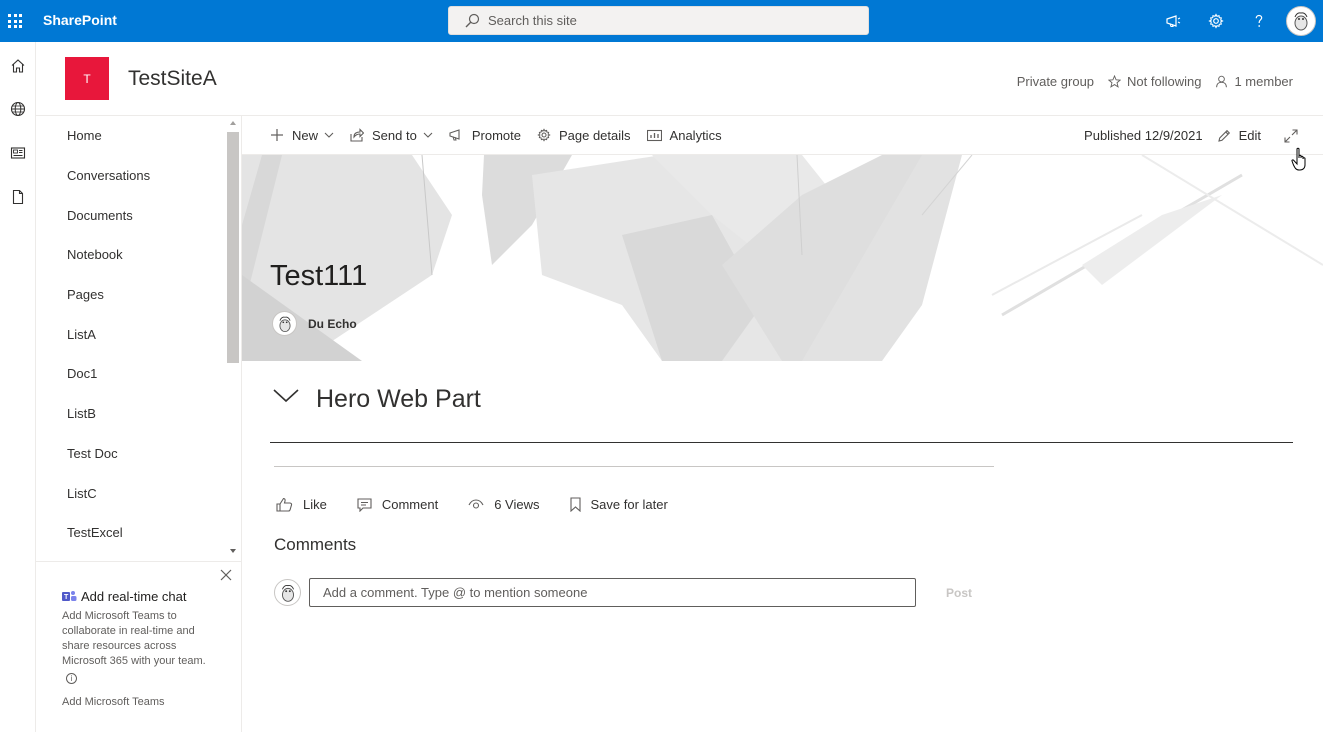  I want to click on site-title: TestSiteA, so click(172, 79).